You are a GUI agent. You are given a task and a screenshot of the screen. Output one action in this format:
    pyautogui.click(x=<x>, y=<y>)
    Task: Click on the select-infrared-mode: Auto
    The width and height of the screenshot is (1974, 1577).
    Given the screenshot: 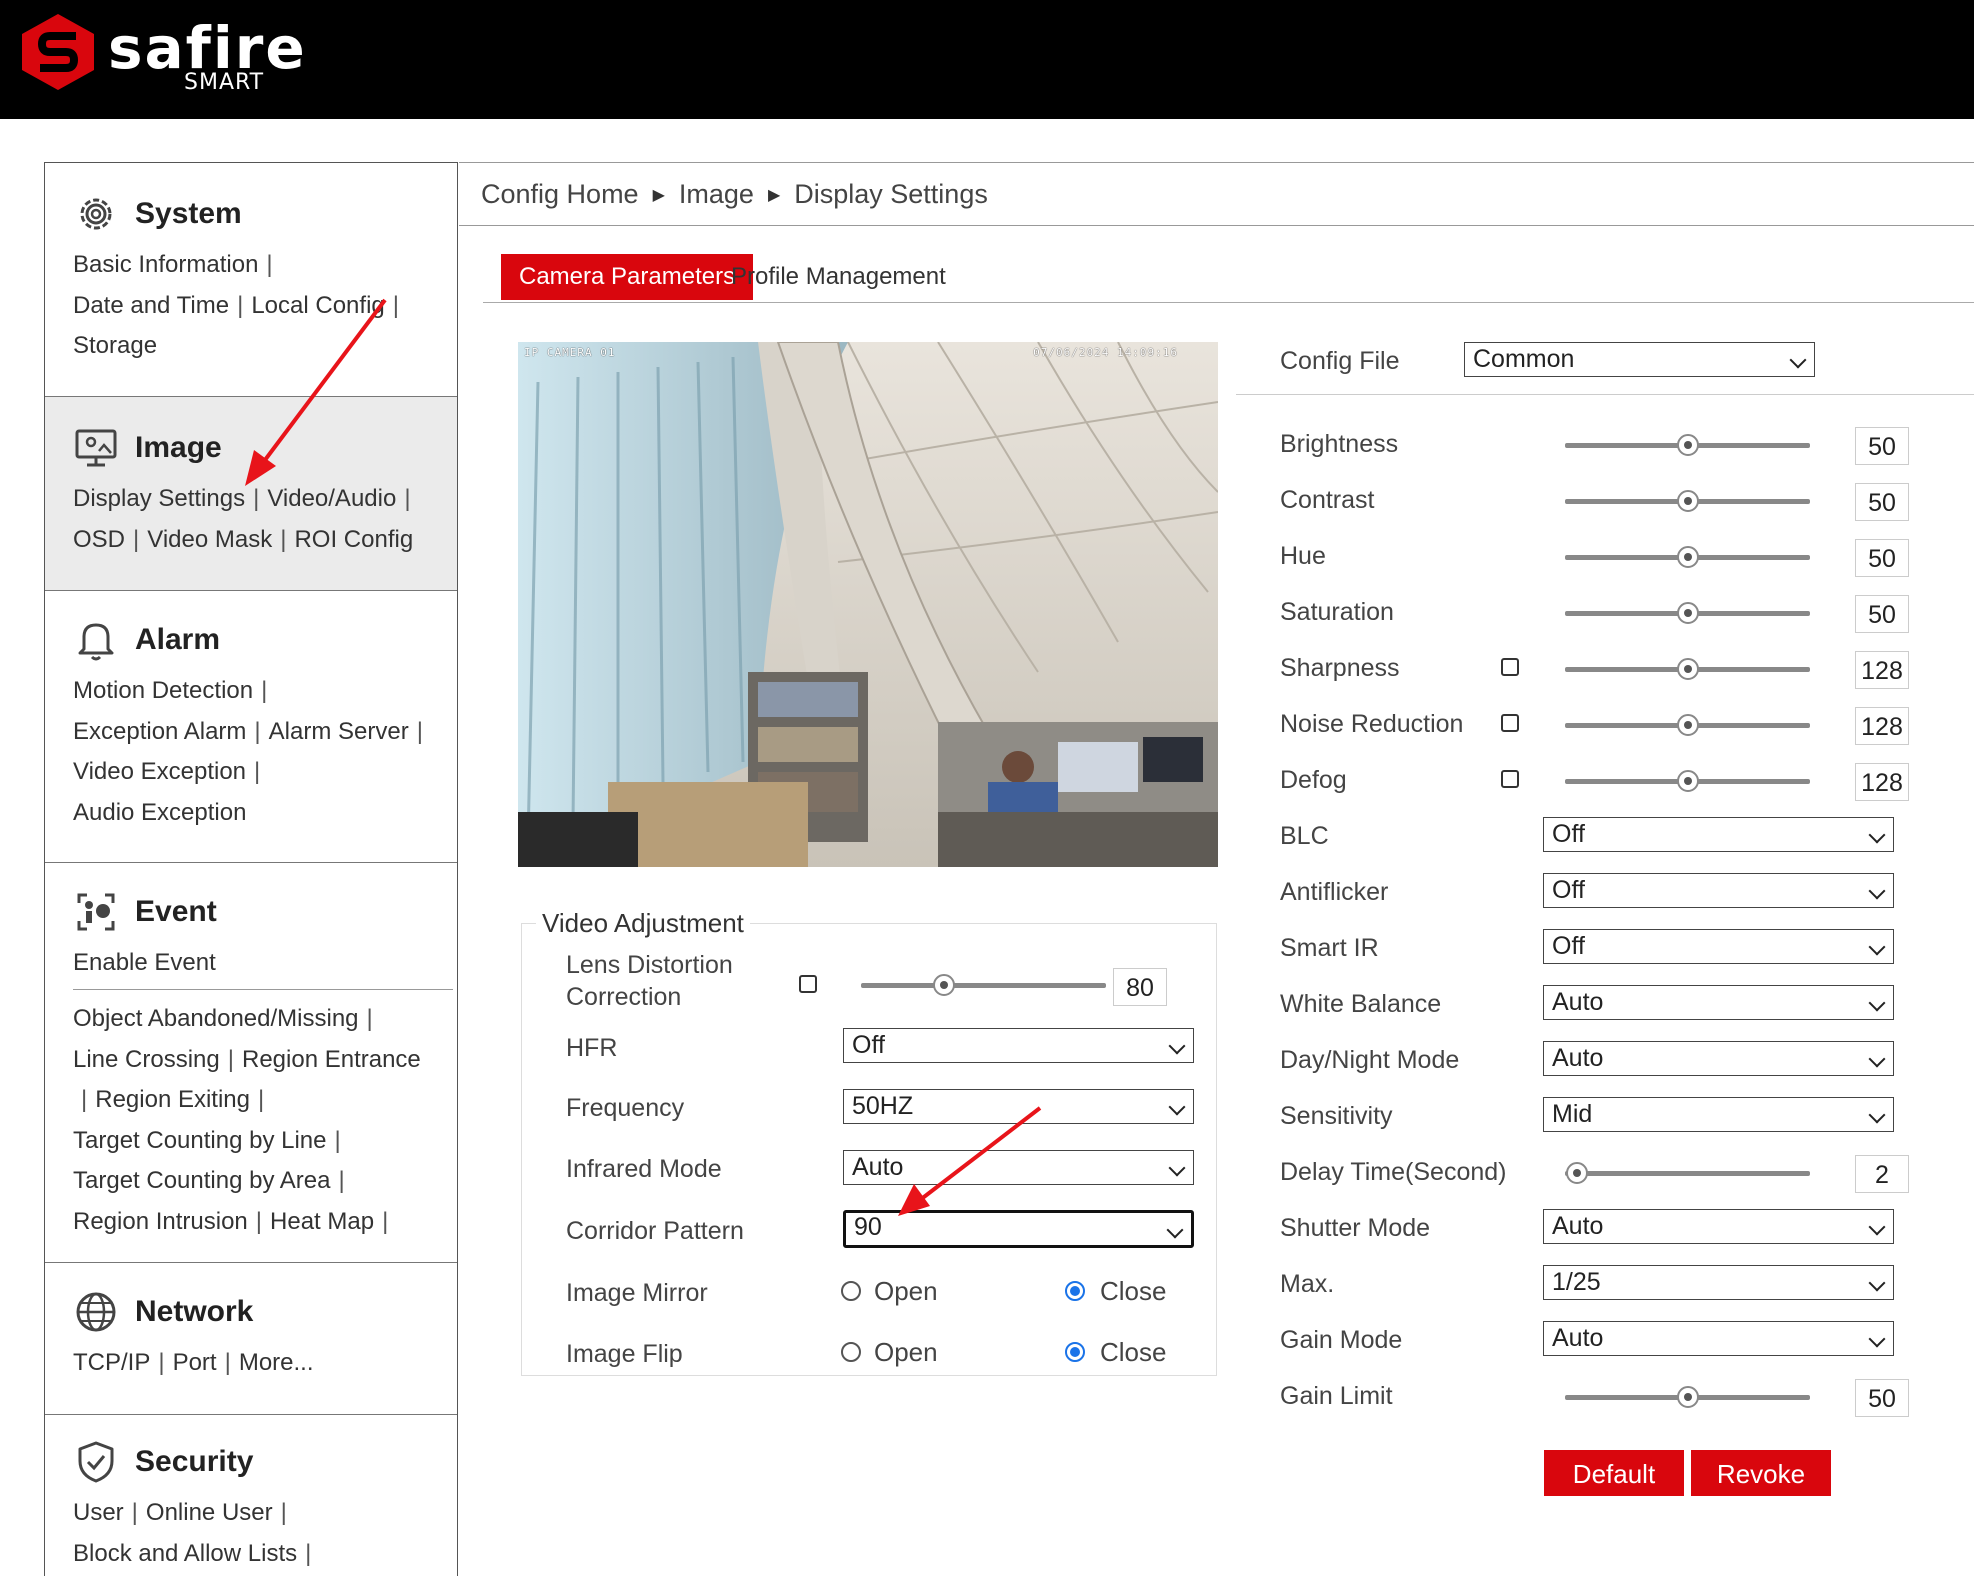 What is the action you would take?
    pyautogui.click(x=1018, y=1167)
    